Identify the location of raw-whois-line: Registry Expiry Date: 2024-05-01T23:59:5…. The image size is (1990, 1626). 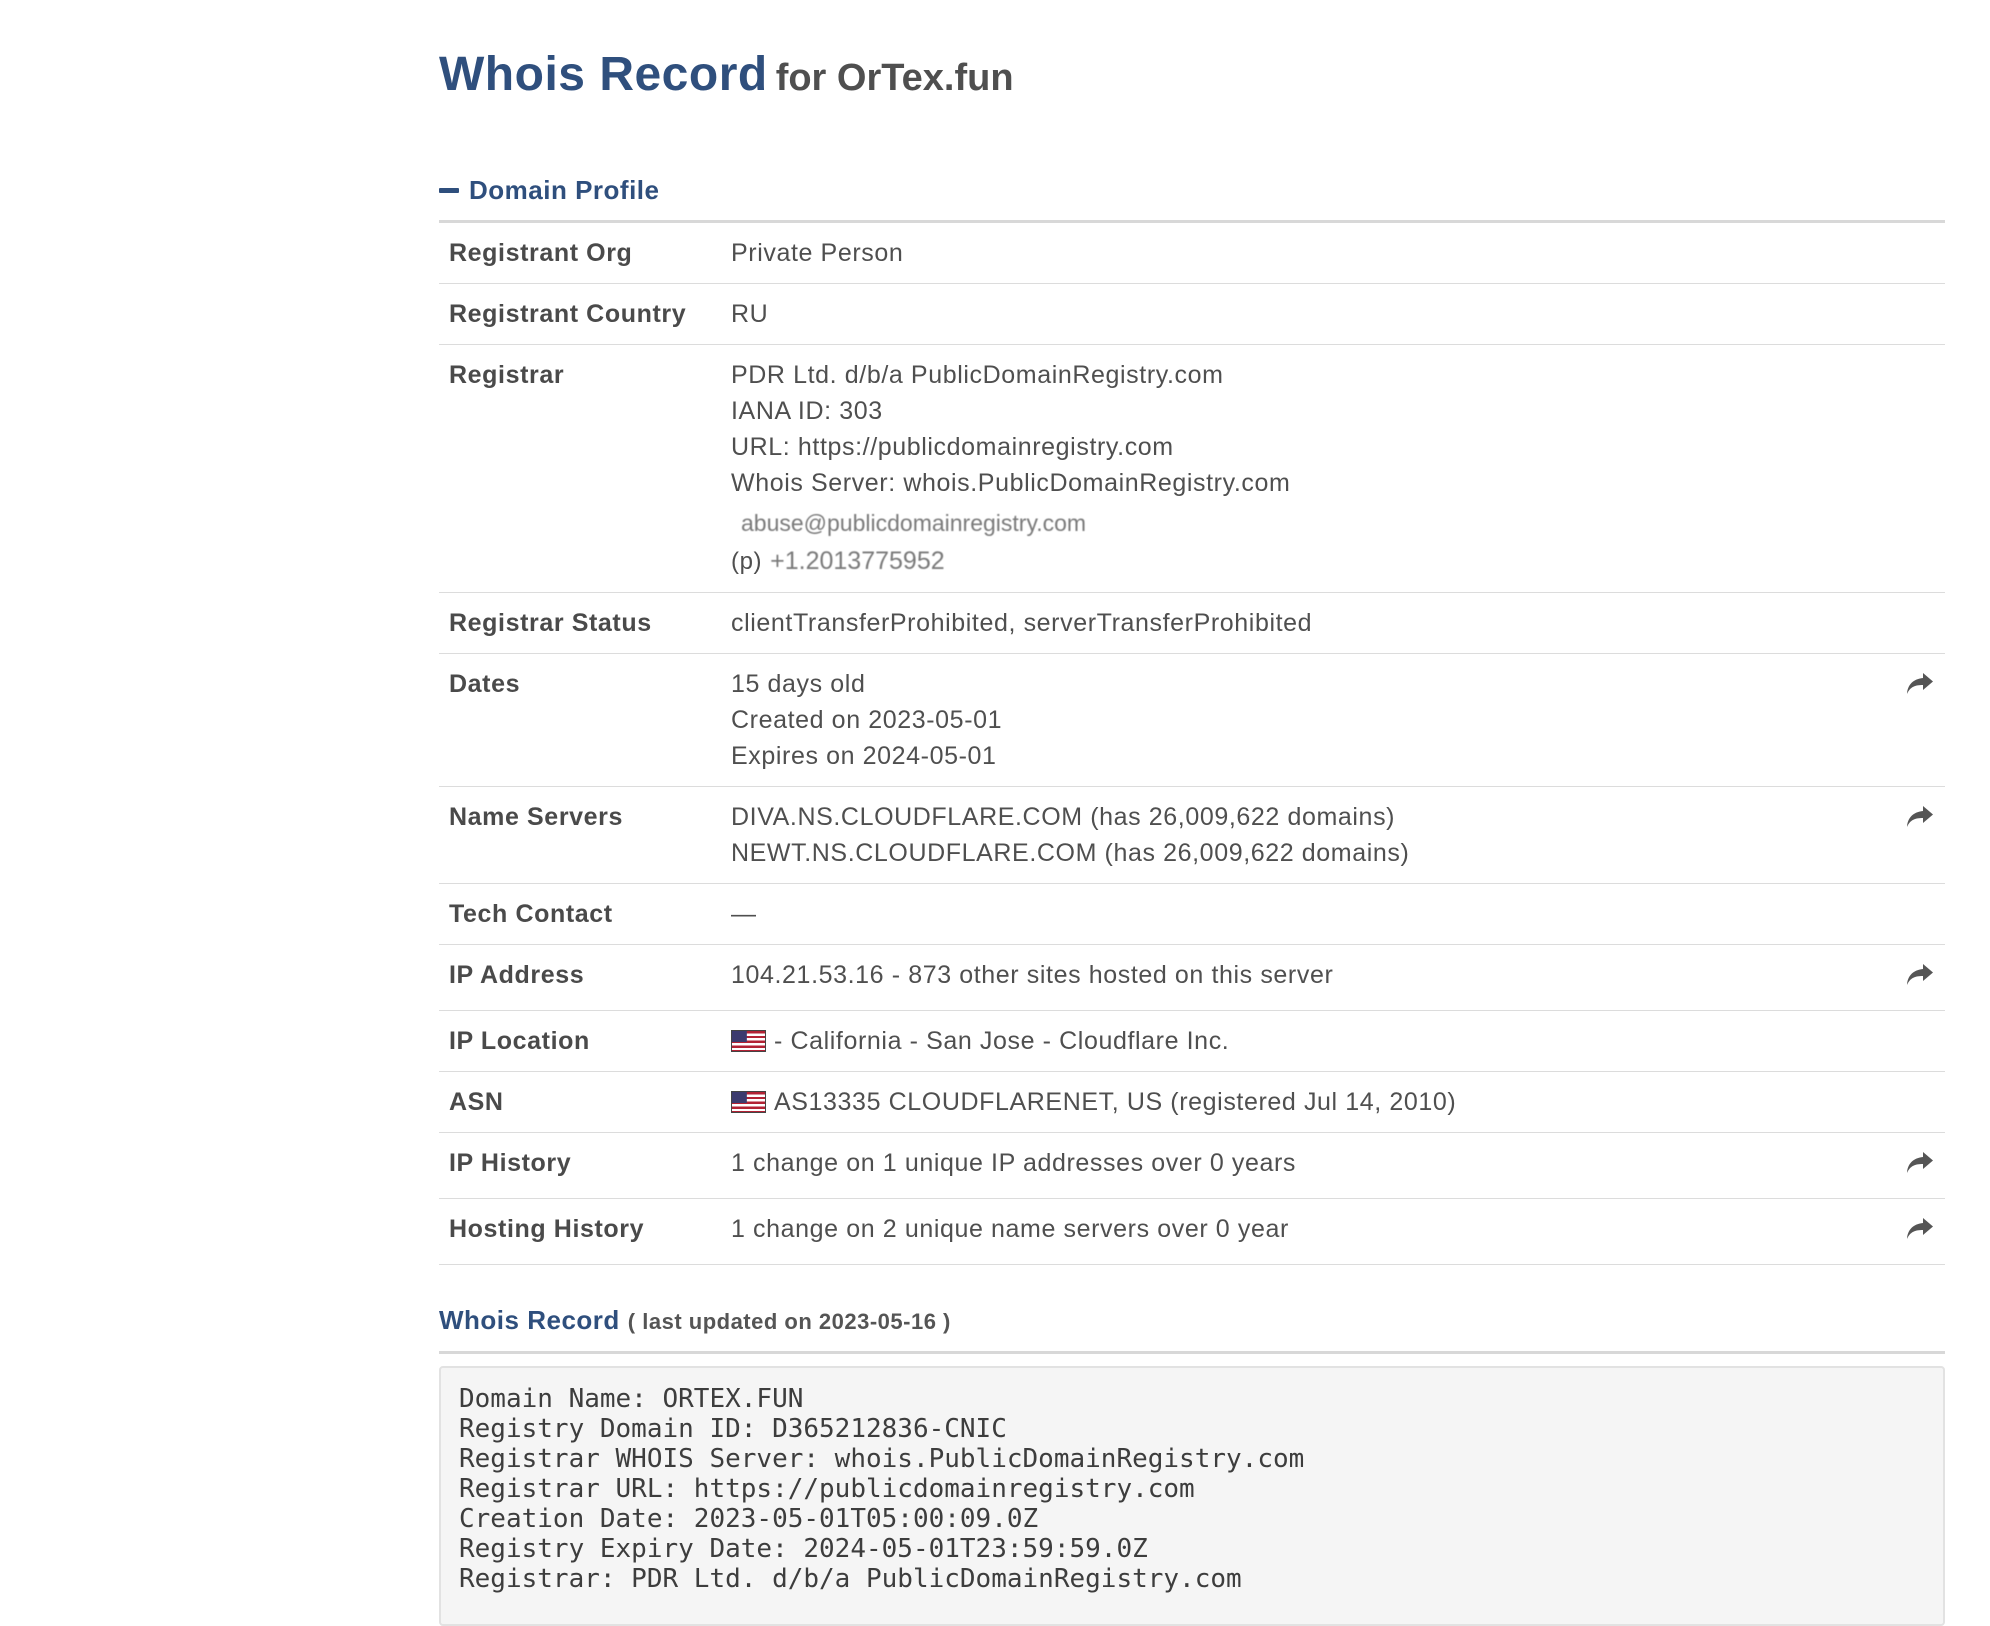
(803, 1549).